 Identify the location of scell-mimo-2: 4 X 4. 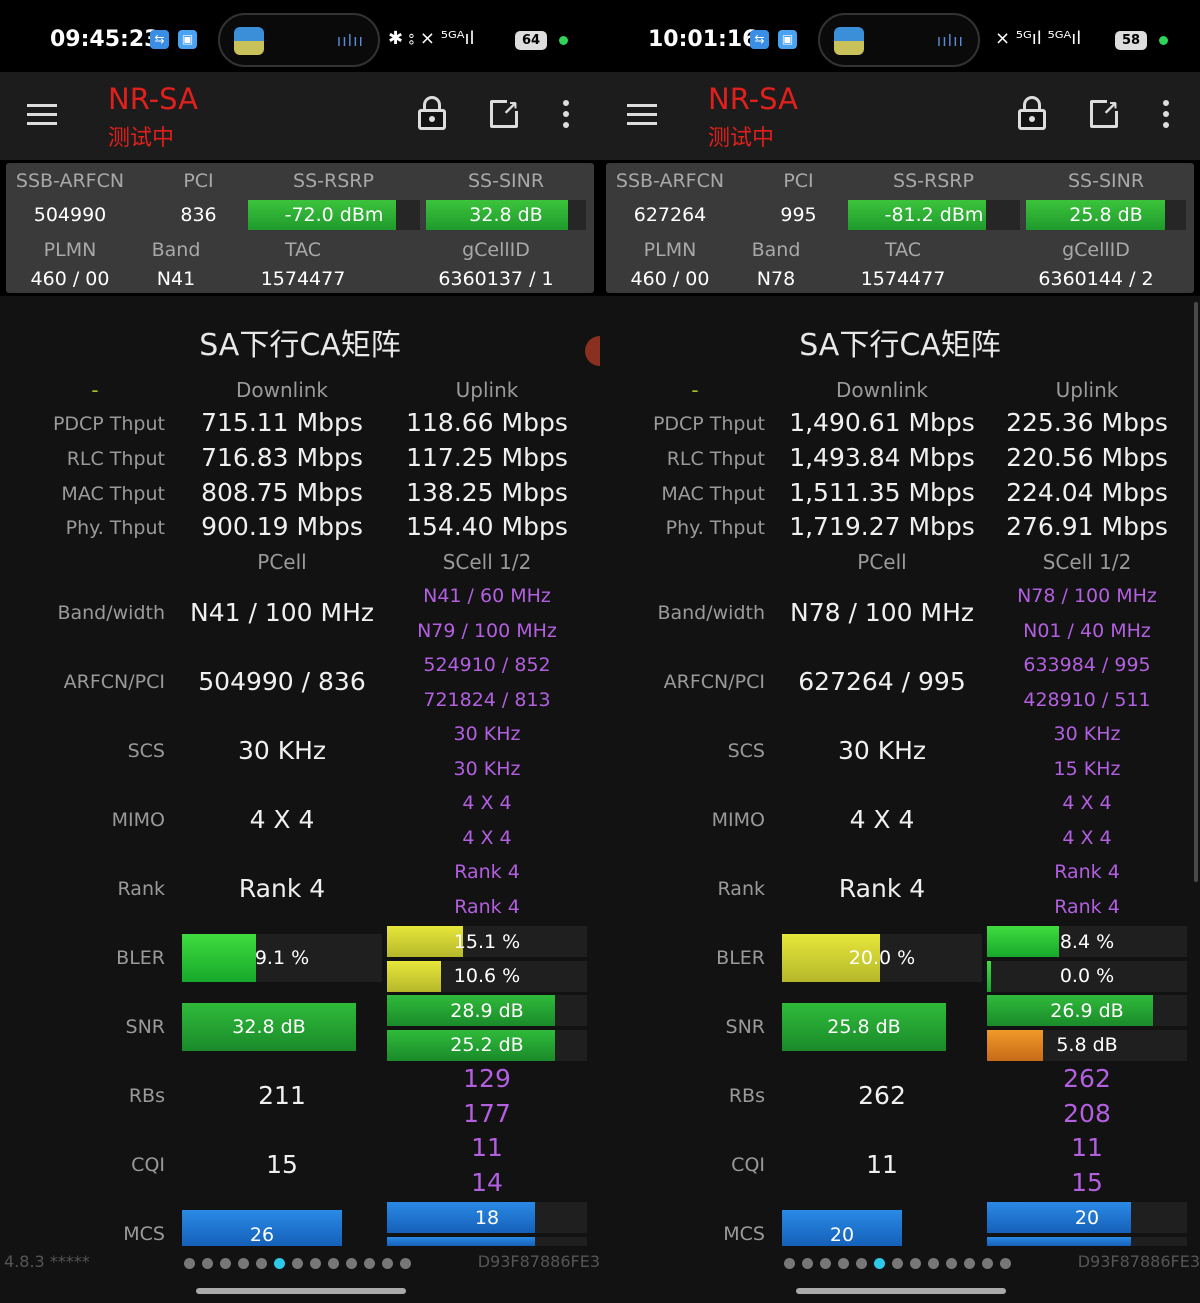
(1087, 837).